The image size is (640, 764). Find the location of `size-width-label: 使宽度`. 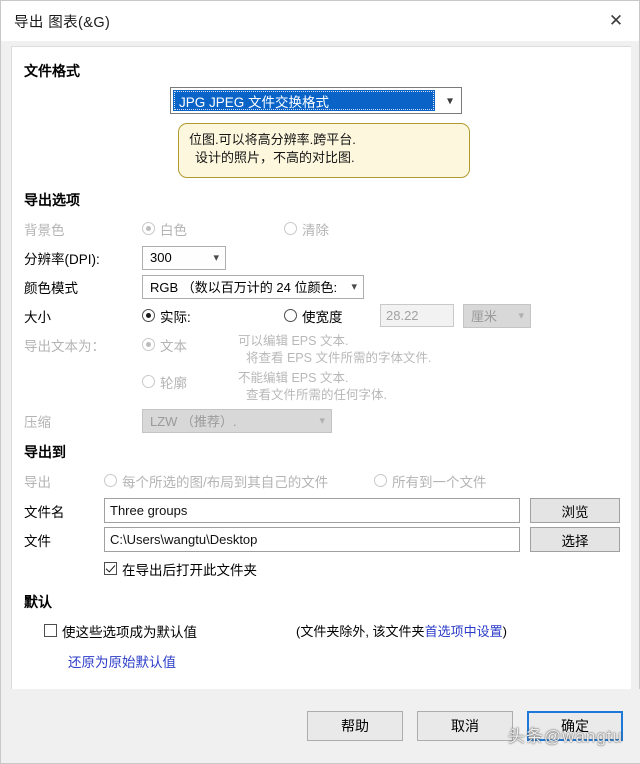

size-width-label: 使宽度 is located at coordinates (322, 317).